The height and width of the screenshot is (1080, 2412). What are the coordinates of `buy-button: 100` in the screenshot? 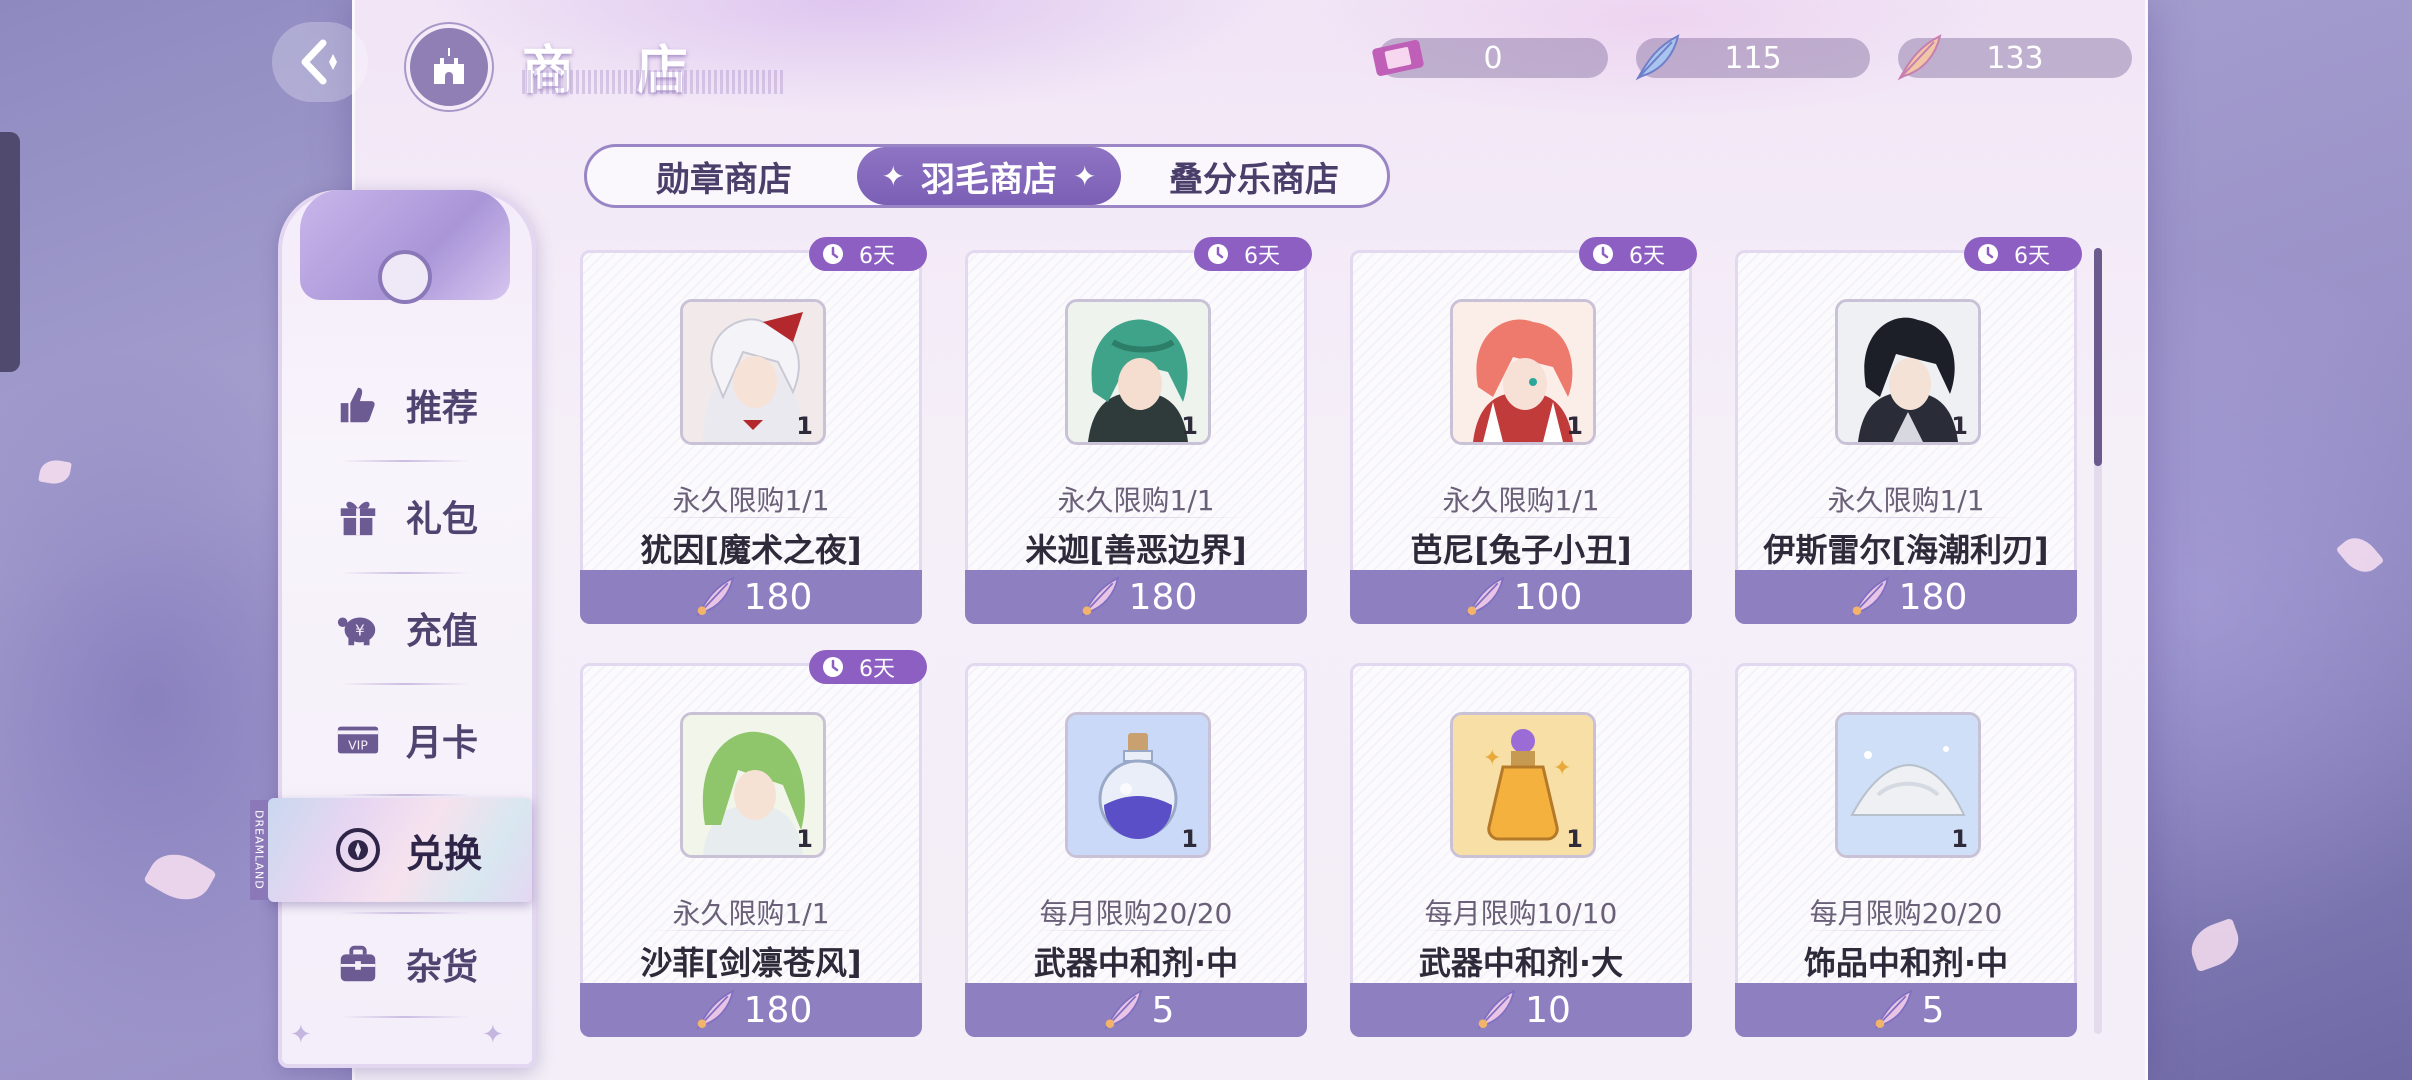 It's located at (1521, 597).